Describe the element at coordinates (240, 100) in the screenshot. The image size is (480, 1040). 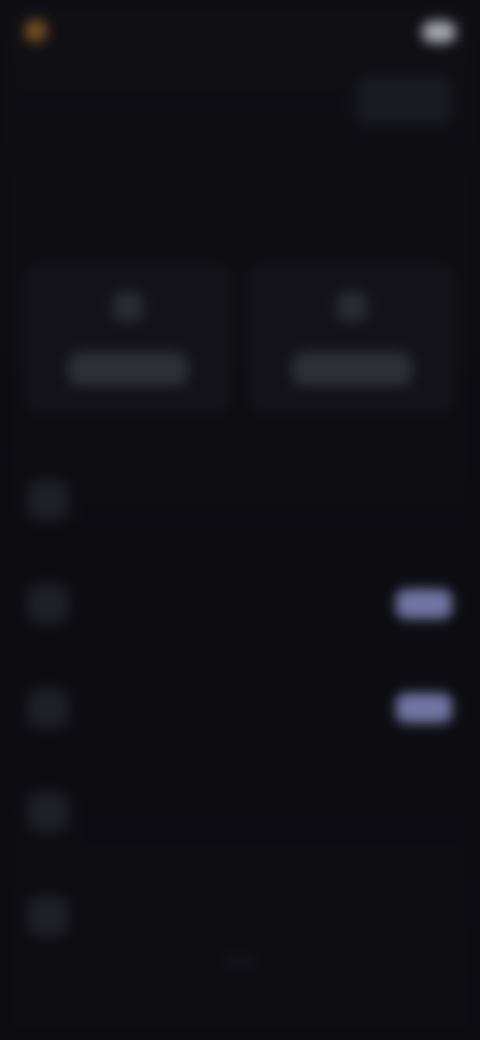
I see `subtitle-row` at that location.